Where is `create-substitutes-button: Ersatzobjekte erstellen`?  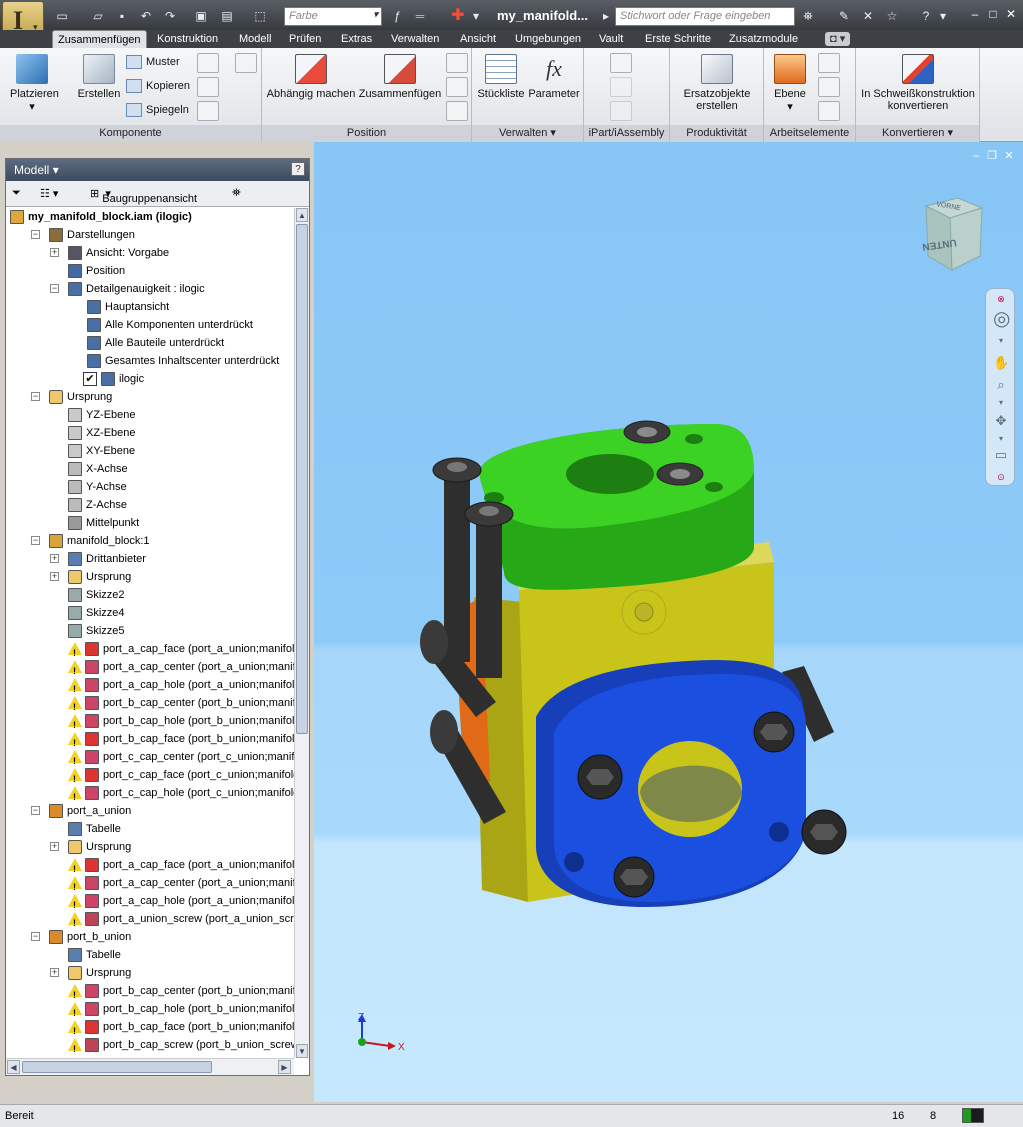 create-substitutes-button: Ersatzobjekte erstellen is located at coordinates (717, 83).